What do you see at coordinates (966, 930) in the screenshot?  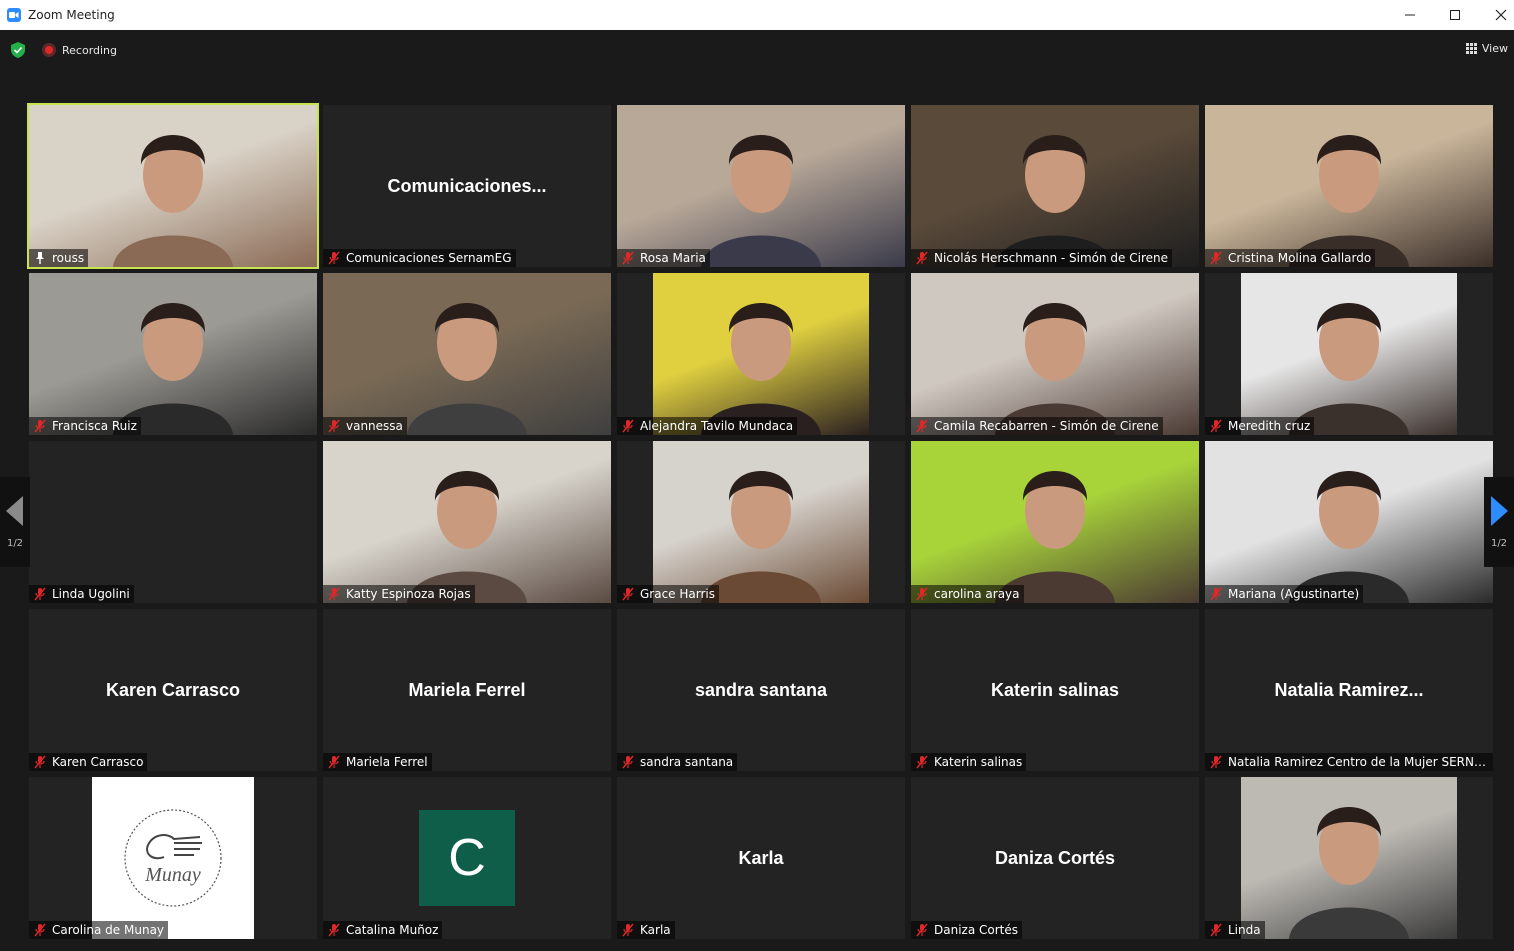 I see `participant-name-tag: Daniza Cortés` at bounding box center [966, 930].